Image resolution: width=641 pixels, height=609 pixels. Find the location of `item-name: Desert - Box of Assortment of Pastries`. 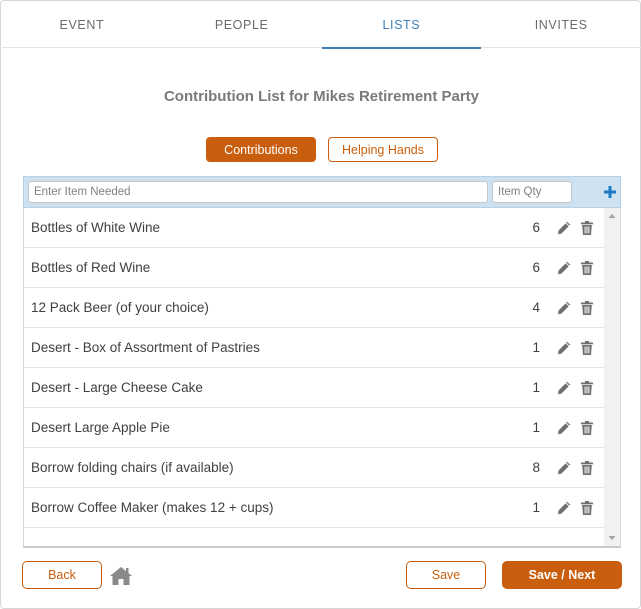

item-name: Desert - Box of Assortment of Pastries is located at coordinates (145, 347).